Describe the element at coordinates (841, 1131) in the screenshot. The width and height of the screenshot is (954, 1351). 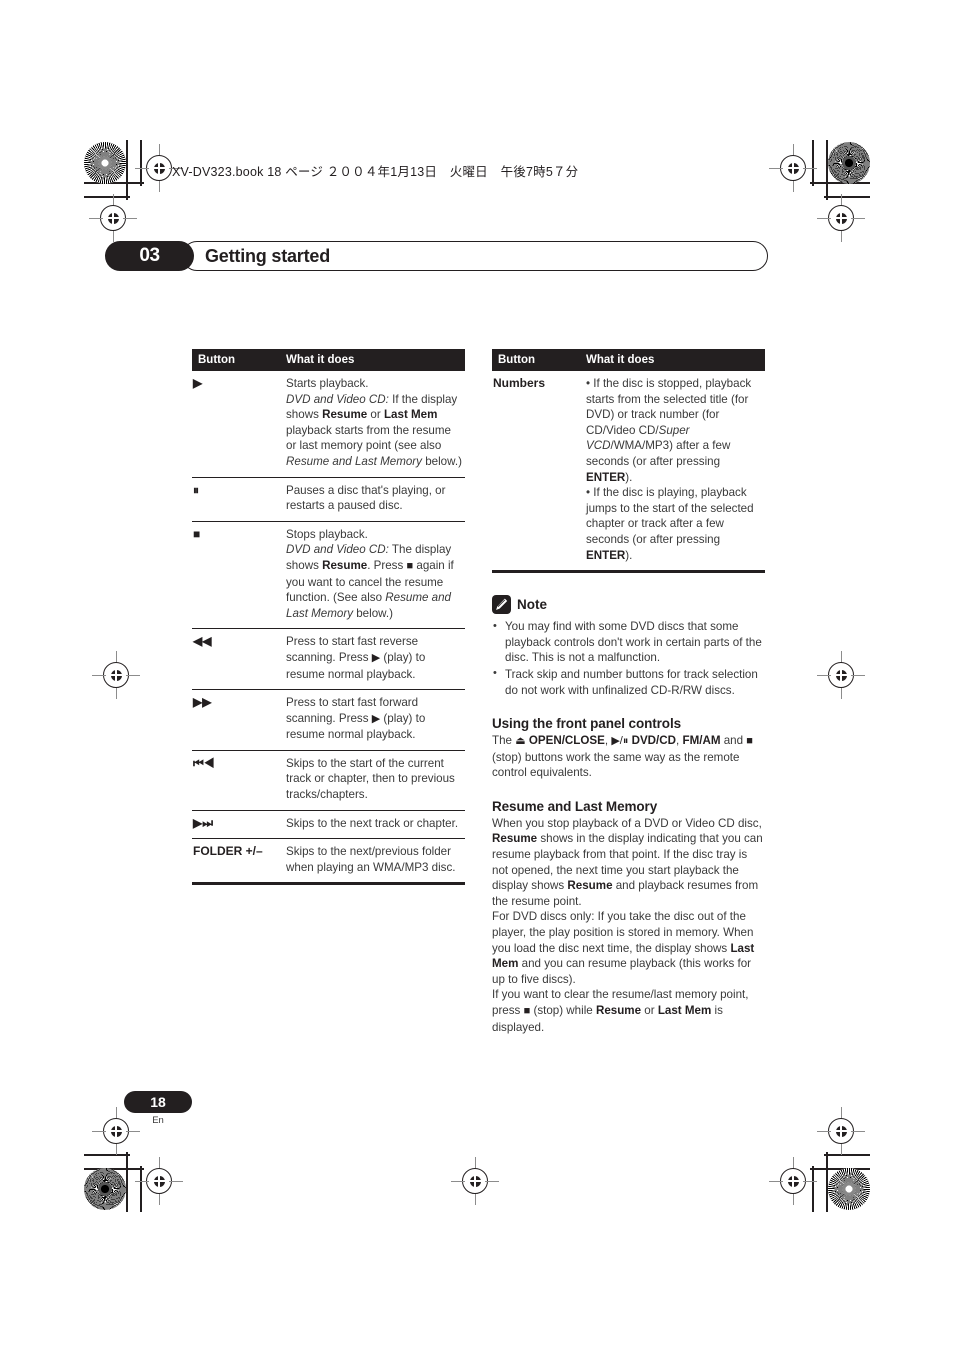
I see `registration-mark-right-bottom` at that location.